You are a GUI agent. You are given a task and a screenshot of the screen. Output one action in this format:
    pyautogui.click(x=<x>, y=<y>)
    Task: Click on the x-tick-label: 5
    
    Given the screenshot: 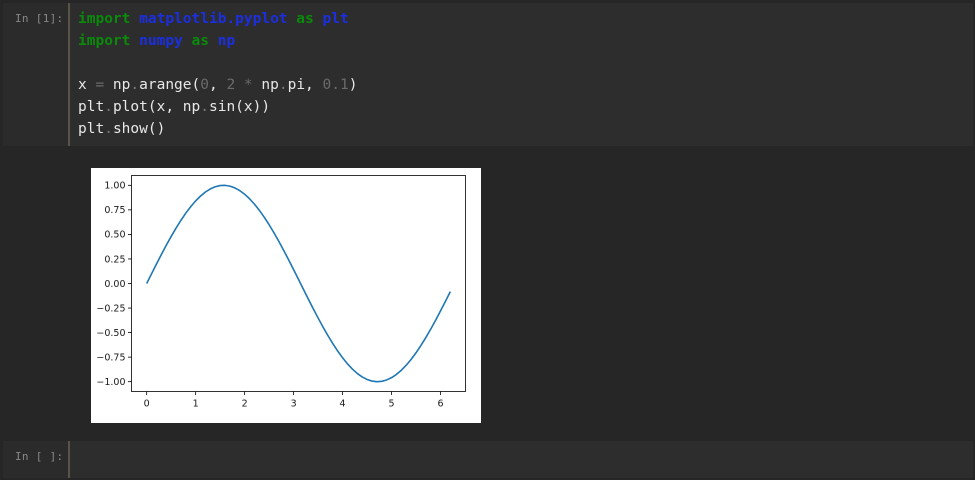 What is the action you would take?
    pyautogui.click(x=392, y=404)
    